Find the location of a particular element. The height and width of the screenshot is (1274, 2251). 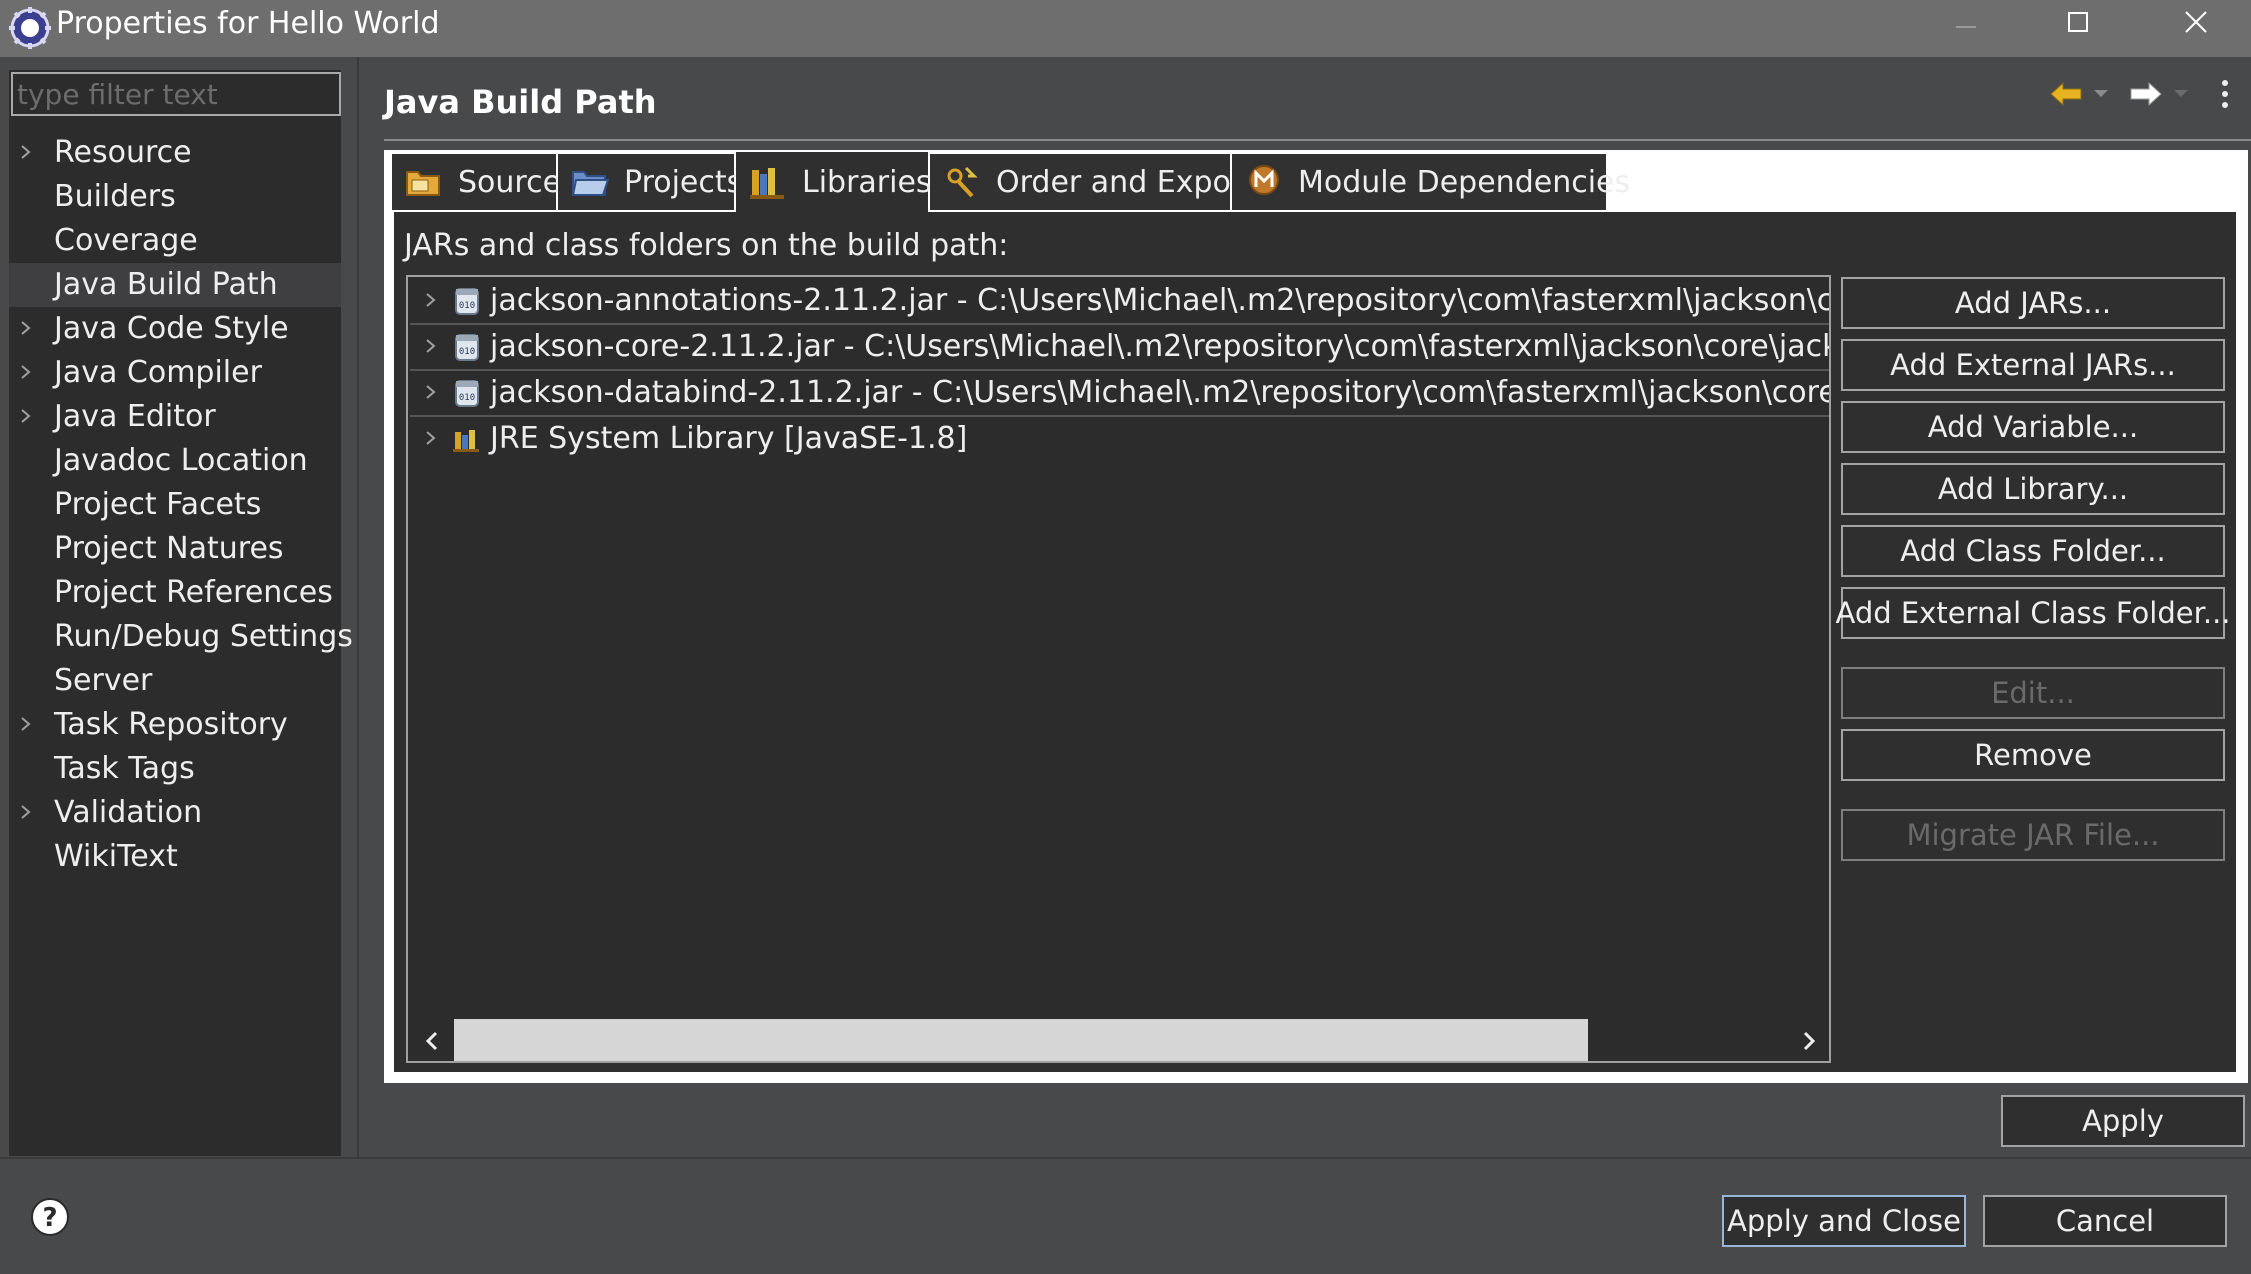

panel-splitter is located at coordinates (358, 607).